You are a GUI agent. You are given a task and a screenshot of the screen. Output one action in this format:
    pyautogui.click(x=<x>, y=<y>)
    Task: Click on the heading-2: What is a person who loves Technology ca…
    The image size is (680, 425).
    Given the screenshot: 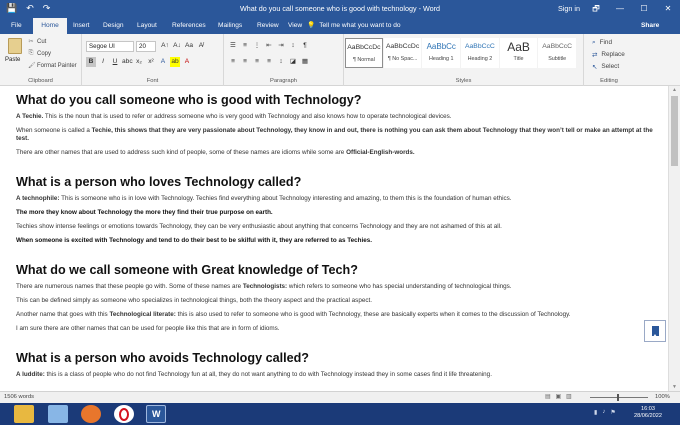 What is the action you would take?
    pyautogui.click(x=159, y=182)
    